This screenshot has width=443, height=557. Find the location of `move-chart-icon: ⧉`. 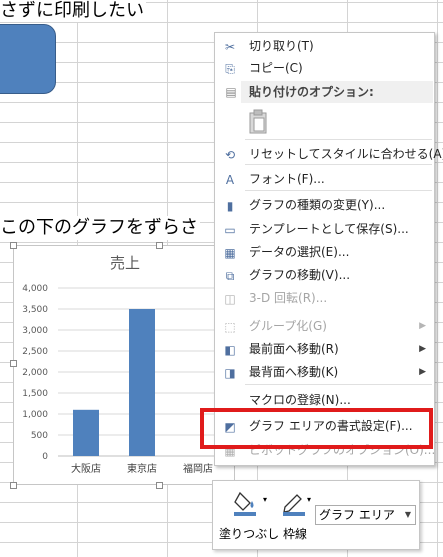

move-chart-icon: ⧉ is located at coordinates (230, 276).